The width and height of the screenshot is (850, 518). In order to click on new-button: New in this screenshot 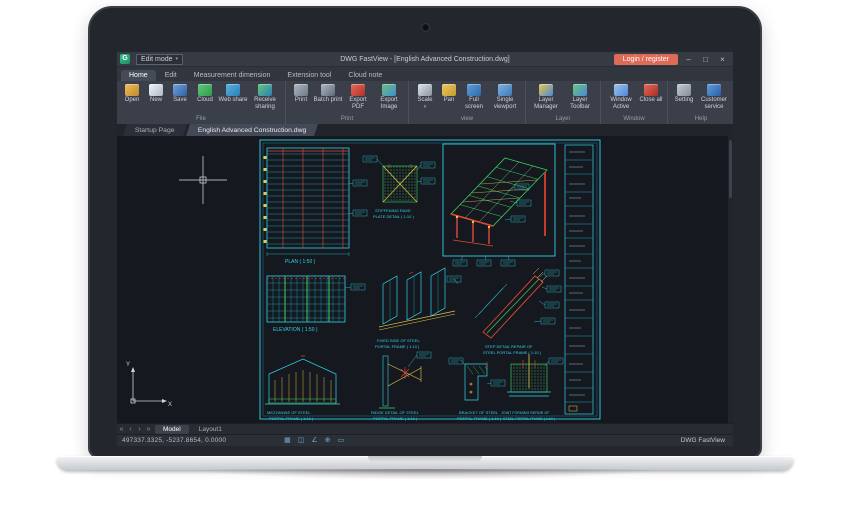, I will do `click(156, 93)`.